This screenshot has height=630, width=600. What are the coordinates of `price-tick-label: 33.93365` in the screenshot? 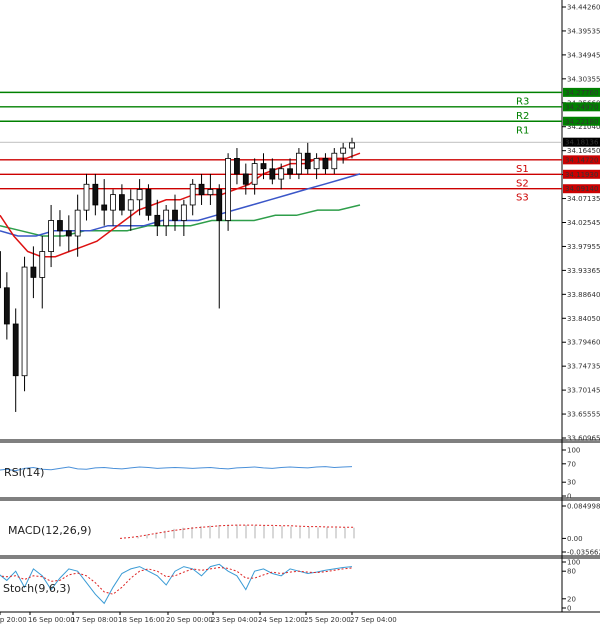 It's located at (583, 271).